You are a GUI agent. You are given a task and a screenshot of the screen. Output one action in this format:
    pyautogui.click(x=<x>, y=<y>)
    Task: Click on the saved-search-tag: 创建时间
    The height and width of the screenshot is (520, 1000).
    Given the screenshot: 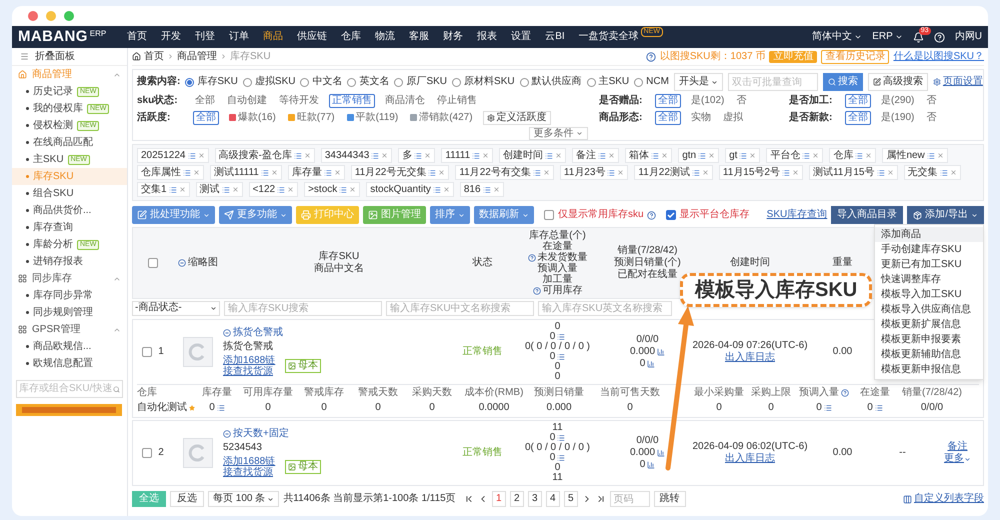 What is the action you would take?
    pyautogui.click(x=532, y=155)
    